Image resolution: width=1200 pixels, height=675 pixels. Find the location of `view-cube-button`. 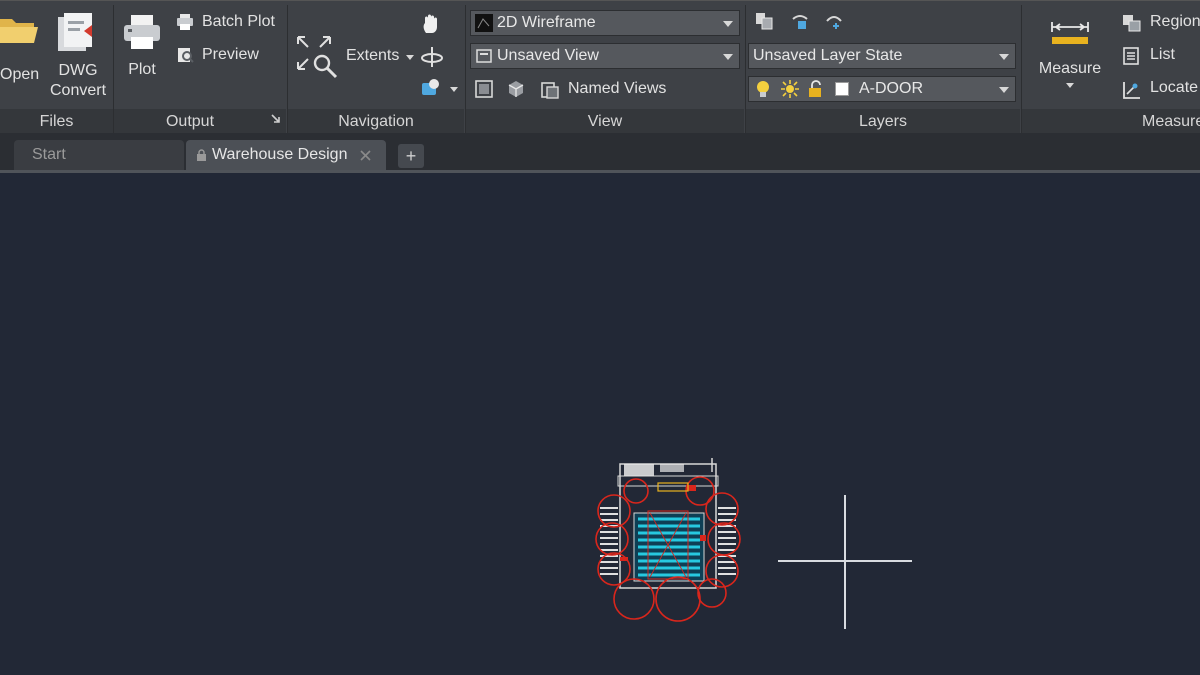

view-cube-button is located at coordinates (517, 90).